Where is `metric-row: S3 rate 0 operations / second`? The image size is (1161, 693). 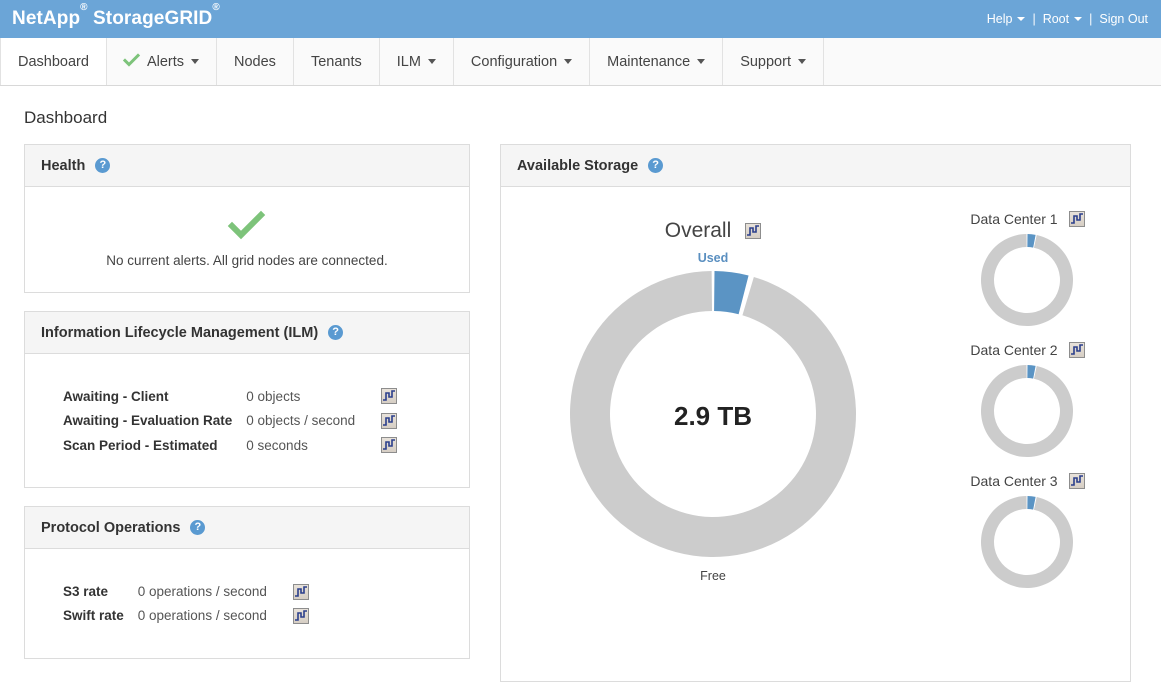
metric-row: S3 rate 0 operations / second is located at coordinates (187, 591).